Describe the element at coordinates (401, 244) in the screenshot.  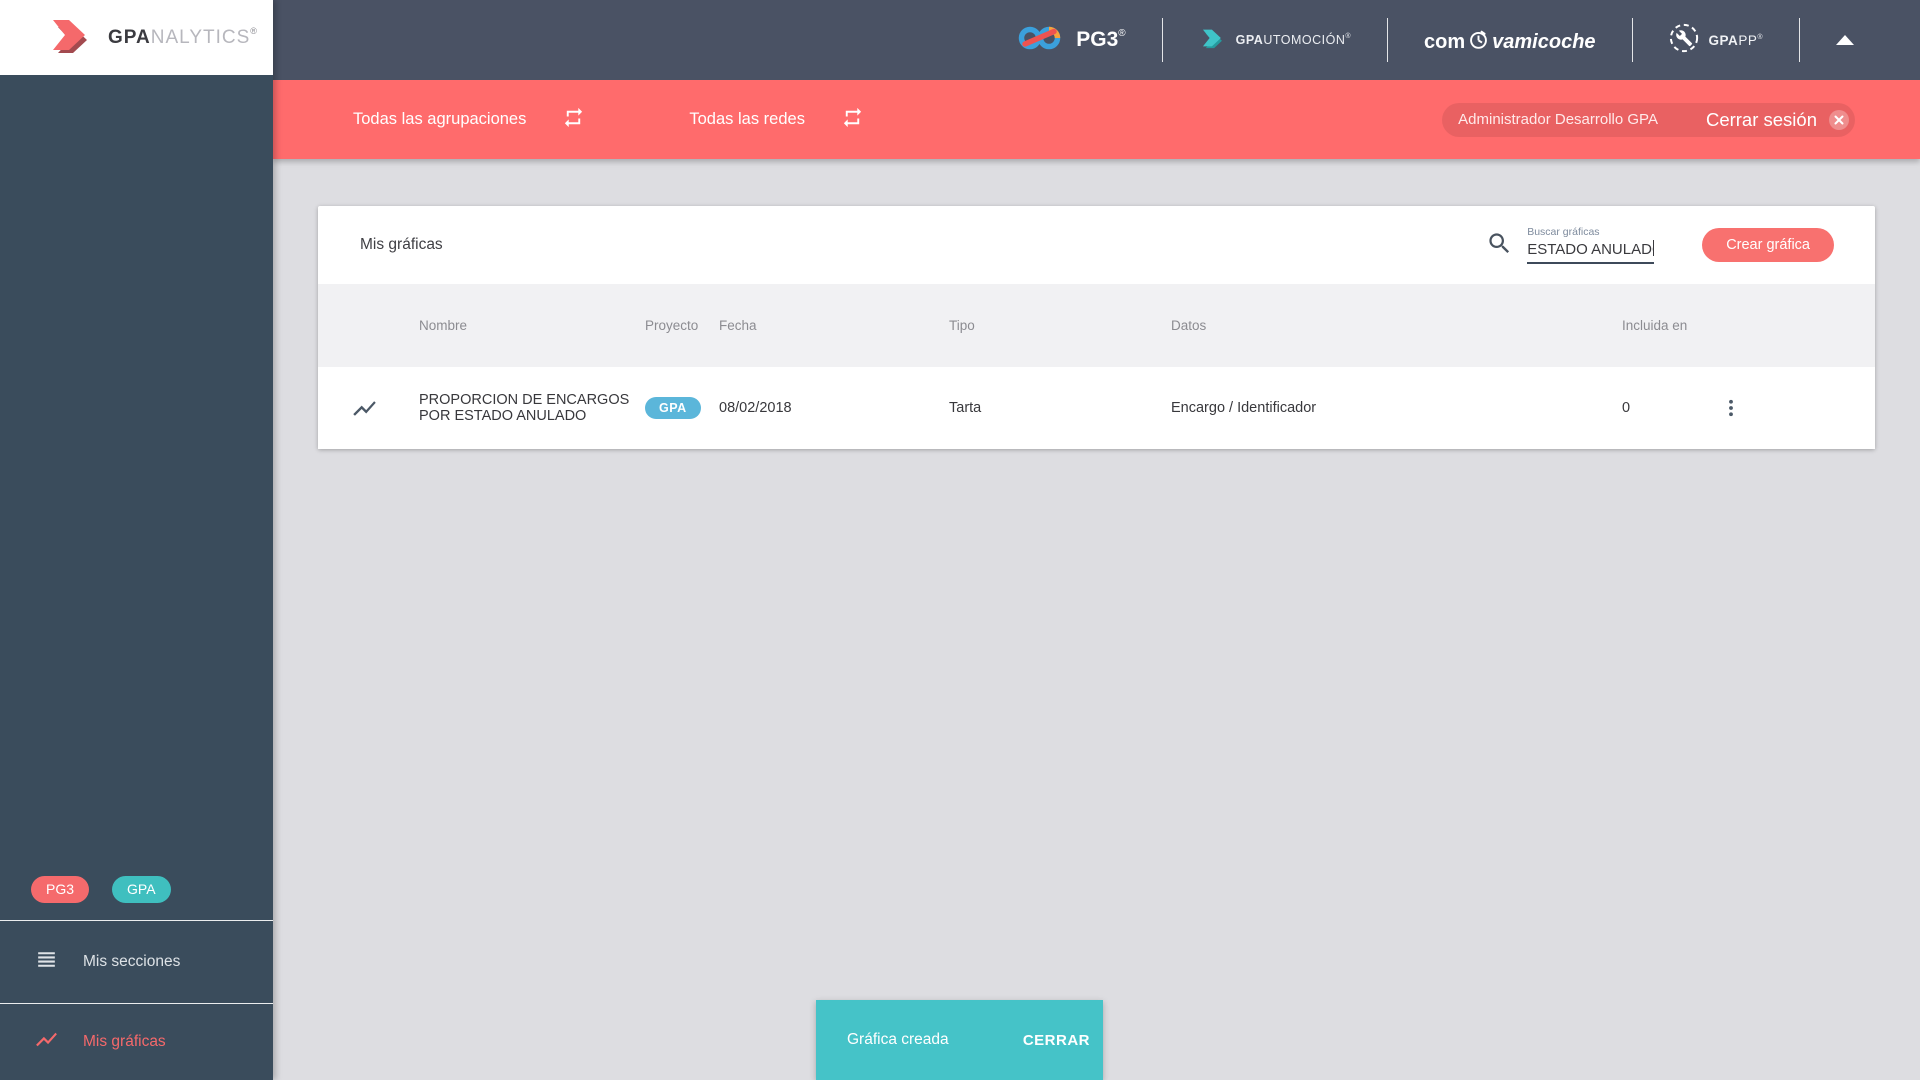
I see `page-title: Mis gráficas` at that location.